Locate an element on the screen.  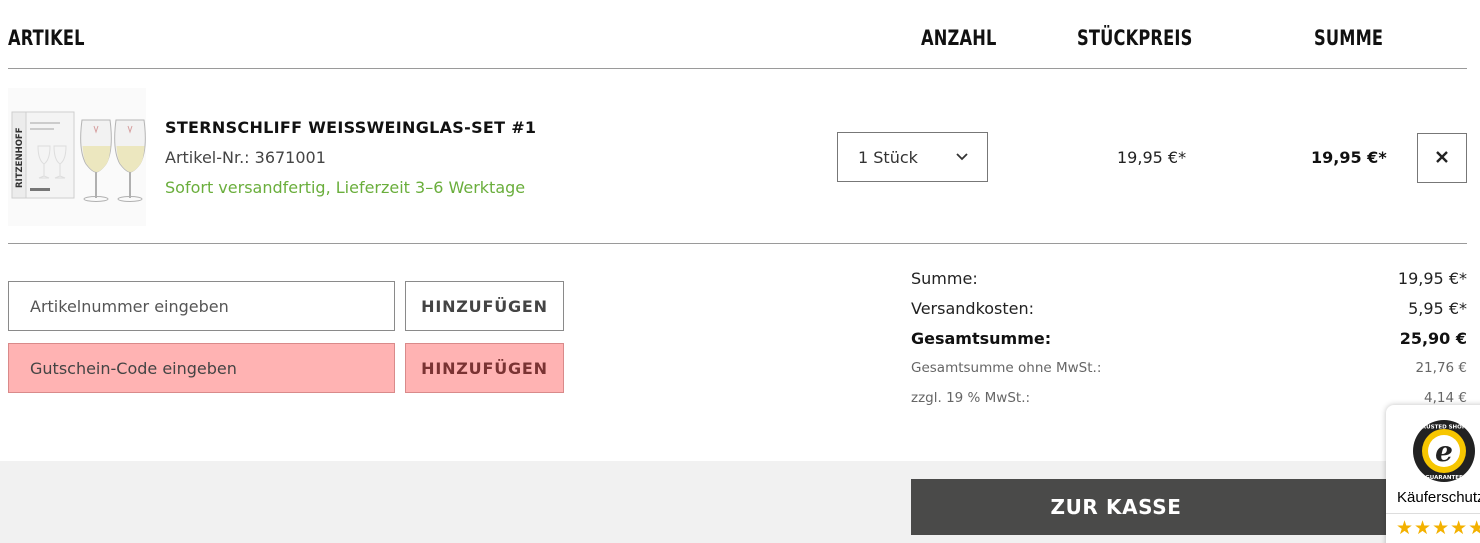
article-number-placeholder: Artikelnummer eingeben is located at coordinates (129, 306).